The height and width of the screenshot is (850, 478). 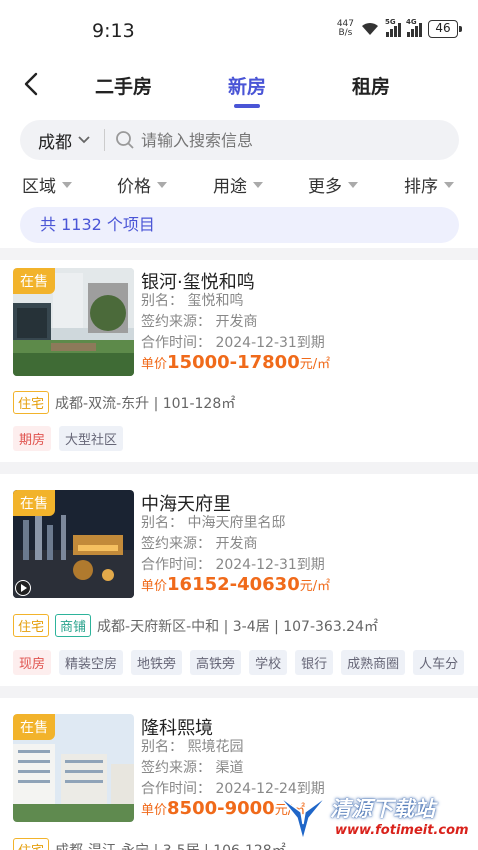 What do you see at coordinates (382, 809) in the screenshot?
I see `watermark-title: 清源下载站` at bounding box center [382, 809].